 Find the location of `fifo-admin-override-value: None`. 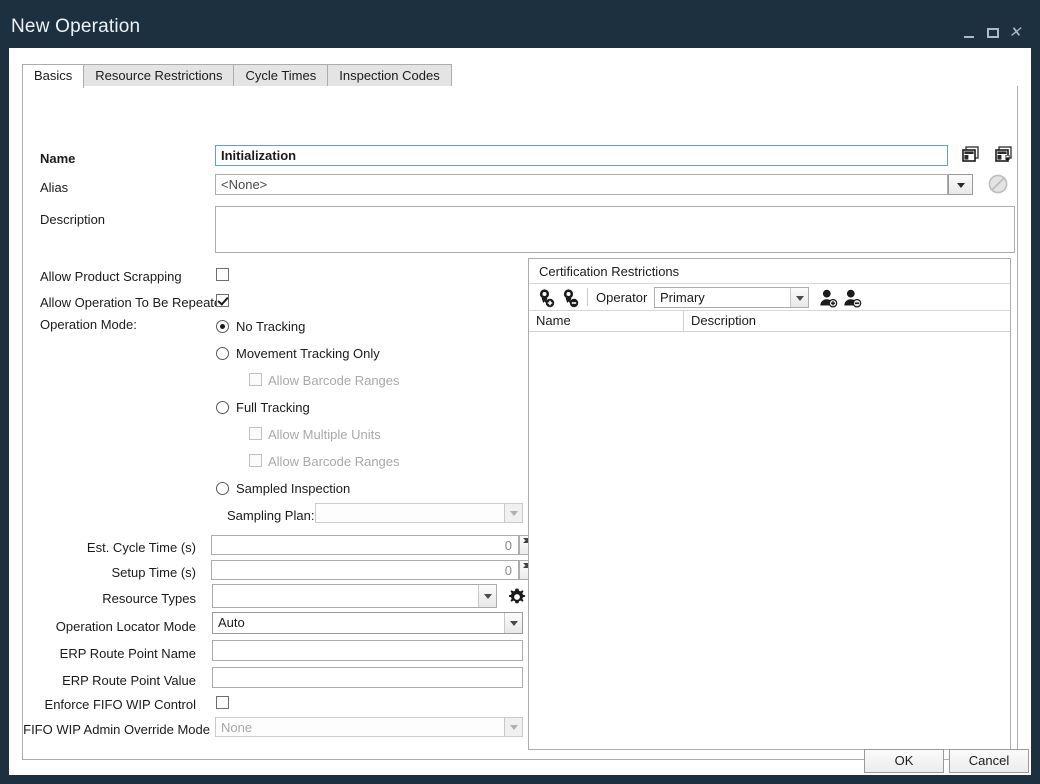

fifo-admin-override-value: None is located at coordinates (237, 727).